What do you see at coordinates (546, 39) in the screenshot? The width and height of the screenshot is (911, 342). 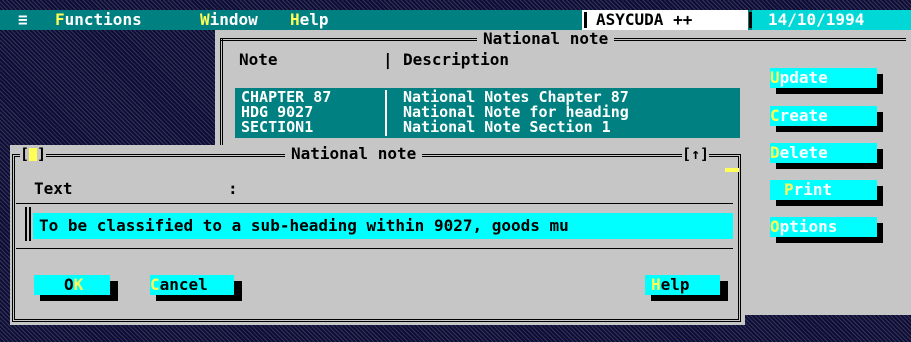 I see `window-title: National note` at bounding box center [546, 39].